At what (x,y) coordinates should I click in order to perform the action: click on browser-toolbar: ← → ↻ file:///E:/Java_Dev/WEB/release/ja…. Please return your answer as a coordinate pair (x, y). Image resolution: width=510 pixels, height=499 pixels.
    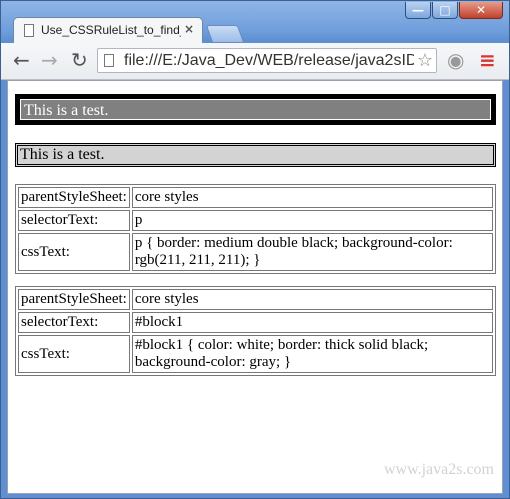
    Looking at the image, I should click on (255, 61).